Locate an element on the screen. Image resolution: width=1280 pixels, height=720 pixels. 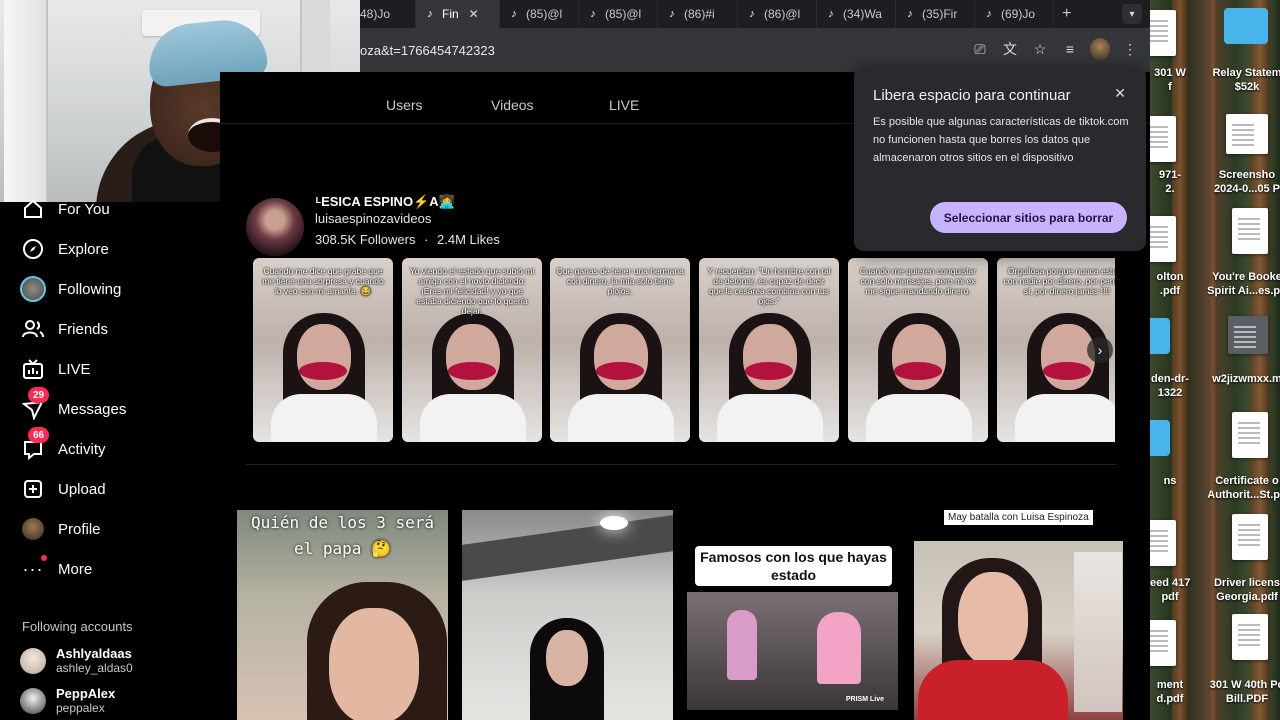
browser-tab: ♪ (86)@l is located at coordinates (777, 14).